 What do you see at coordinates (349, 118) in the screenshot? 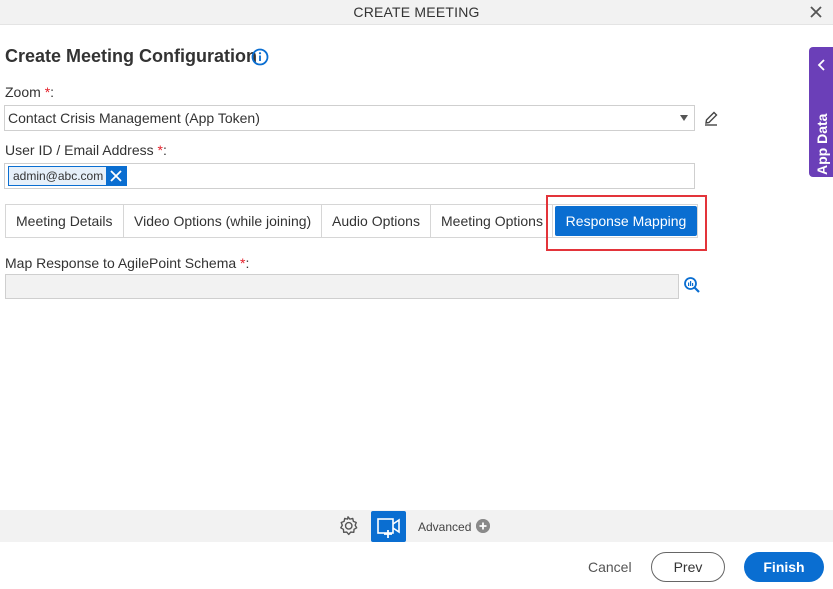
I see `zoom-select: Contact Crisis Management (App Token)` at bounding box center [349, 118].